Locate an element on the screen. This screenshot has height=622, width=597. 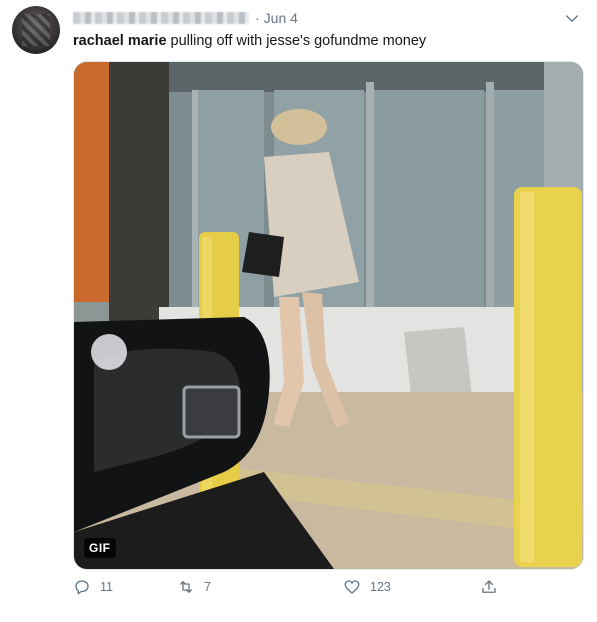
reply-count: 11 is located at coordinates (106, 587).